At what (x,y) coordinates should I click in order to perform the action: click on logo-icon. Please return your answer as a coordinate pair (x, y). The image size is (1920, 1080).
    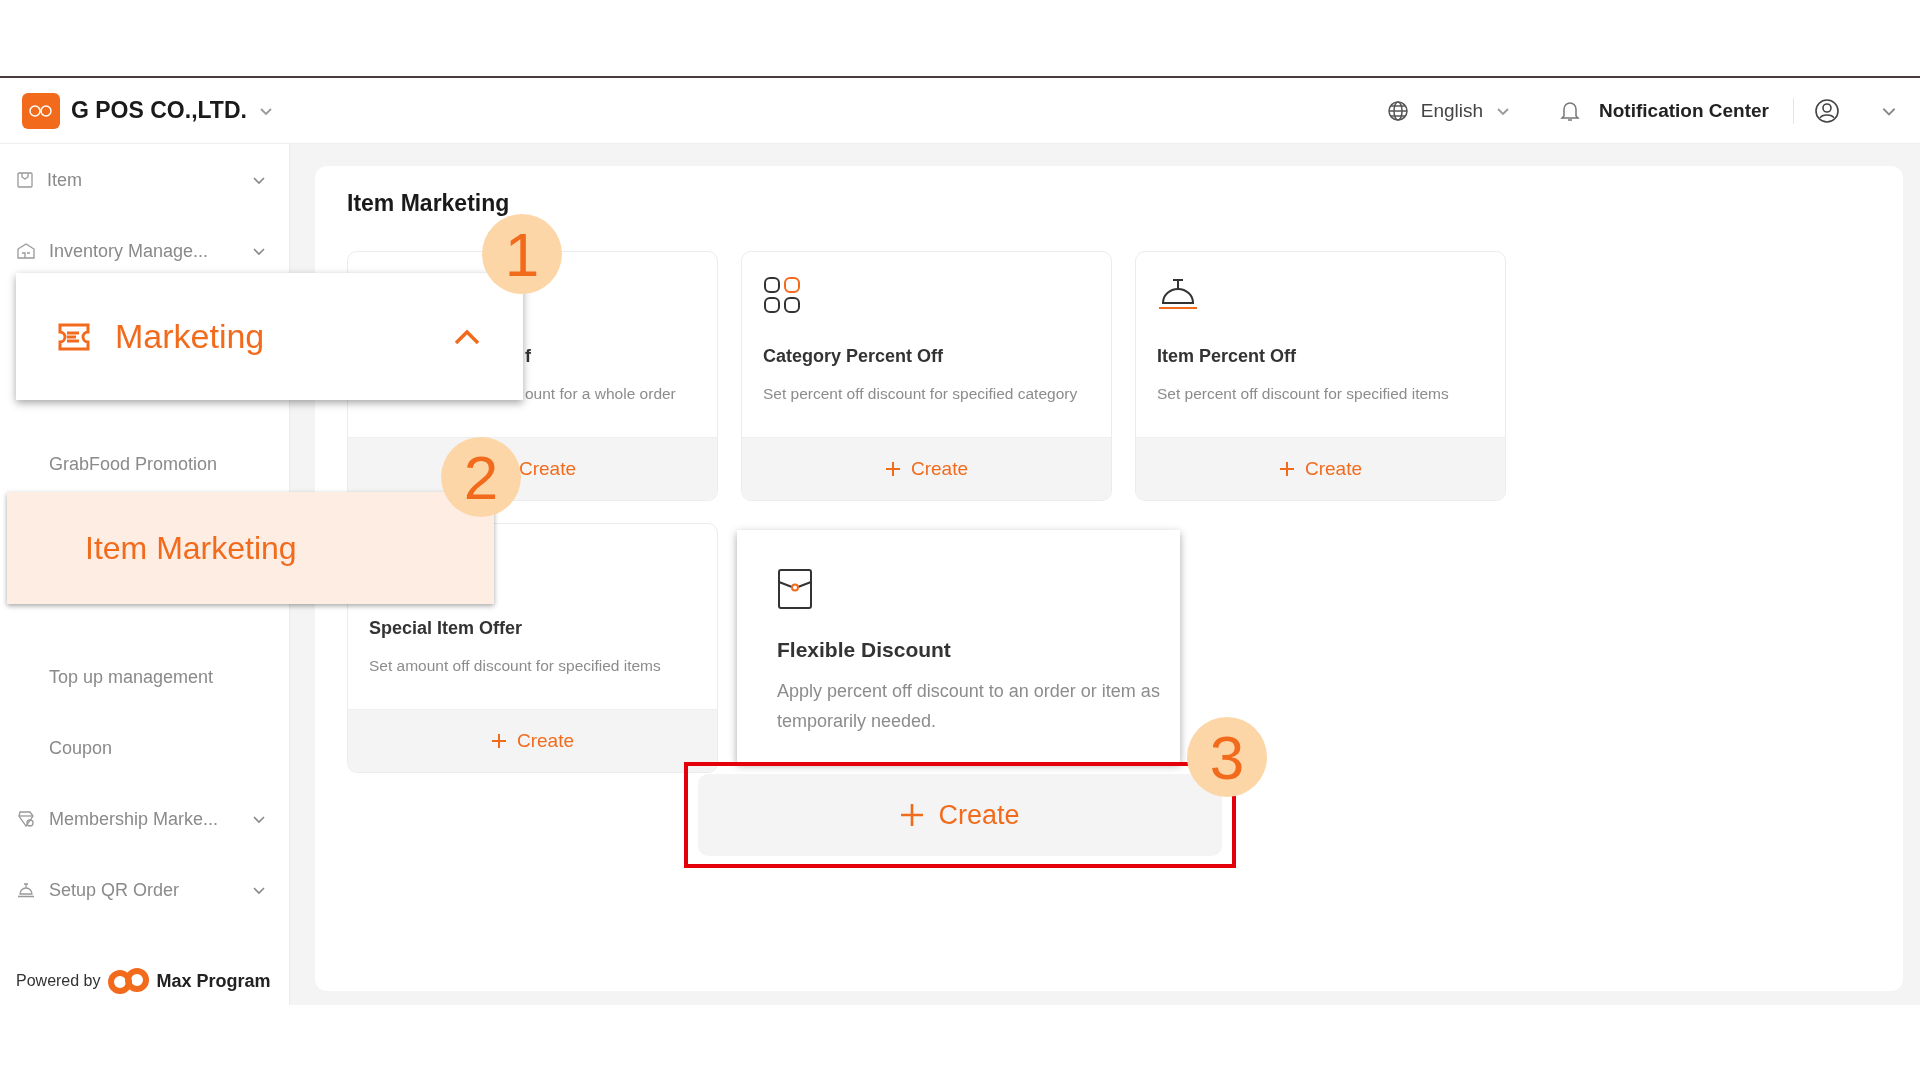
    Looking at the image, I should click on (41, 110).